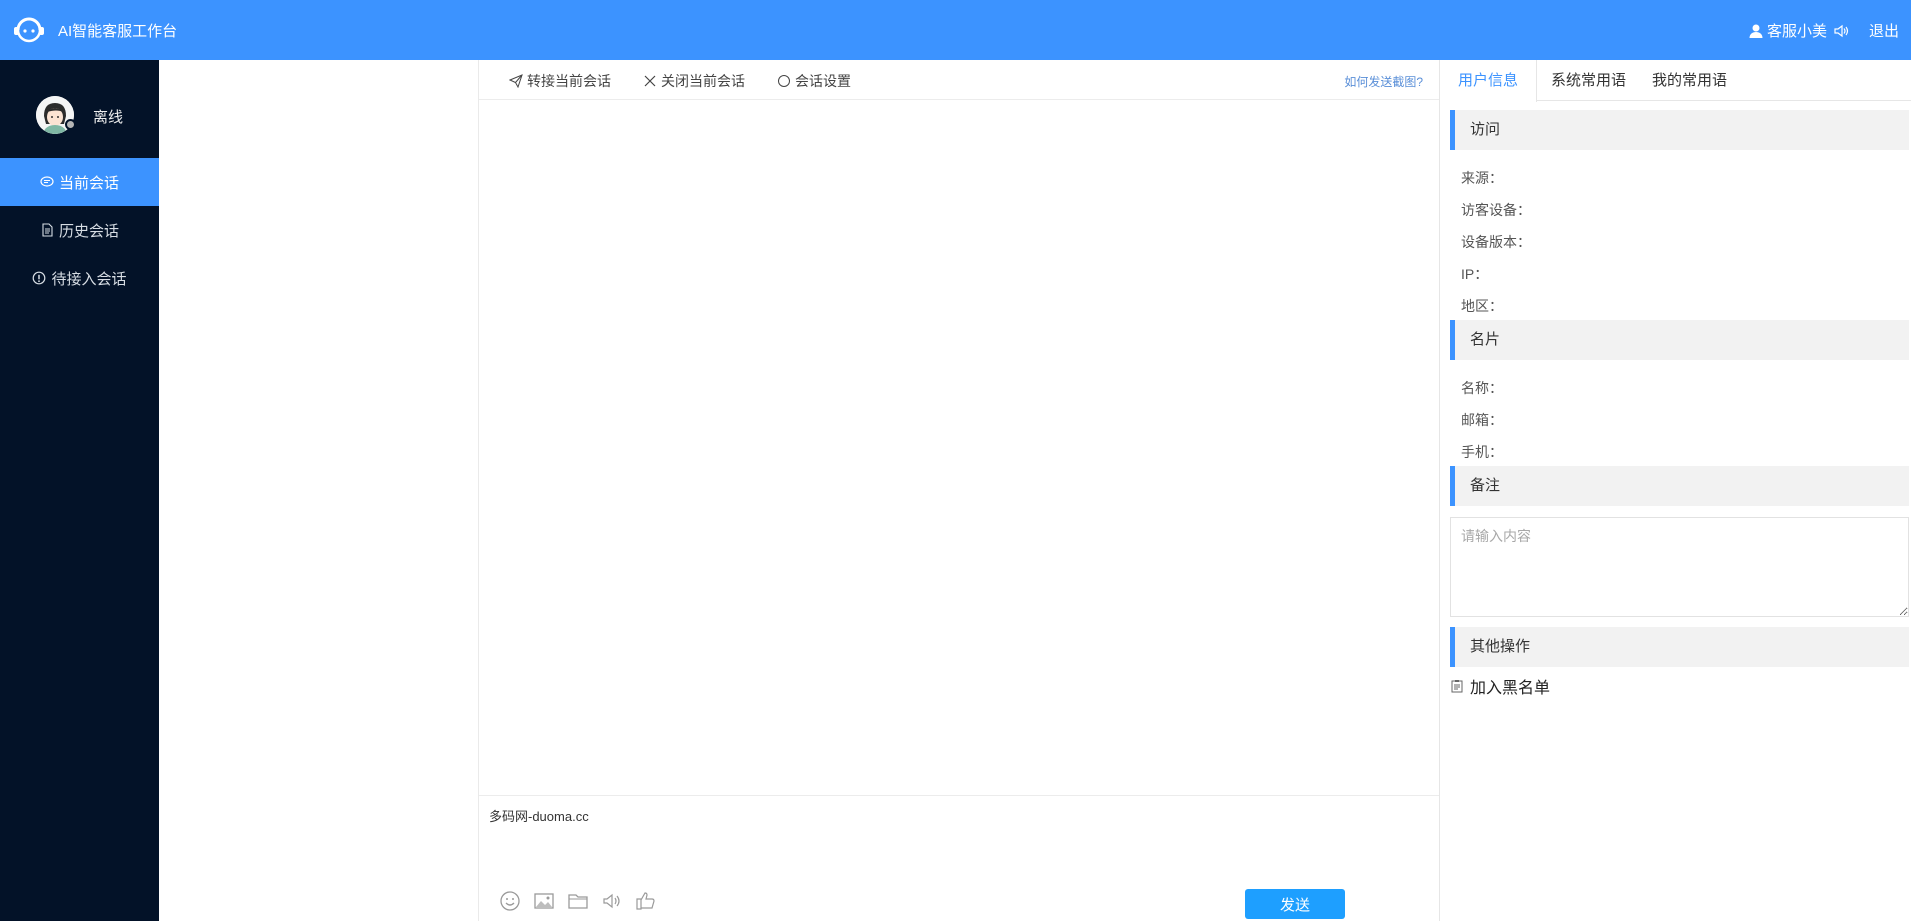  What do you see at coordinates (1383, 81) in the screenshot?
I see `screenshot-help-link: 如何发送截图?` at bounding box center [1383, 81].